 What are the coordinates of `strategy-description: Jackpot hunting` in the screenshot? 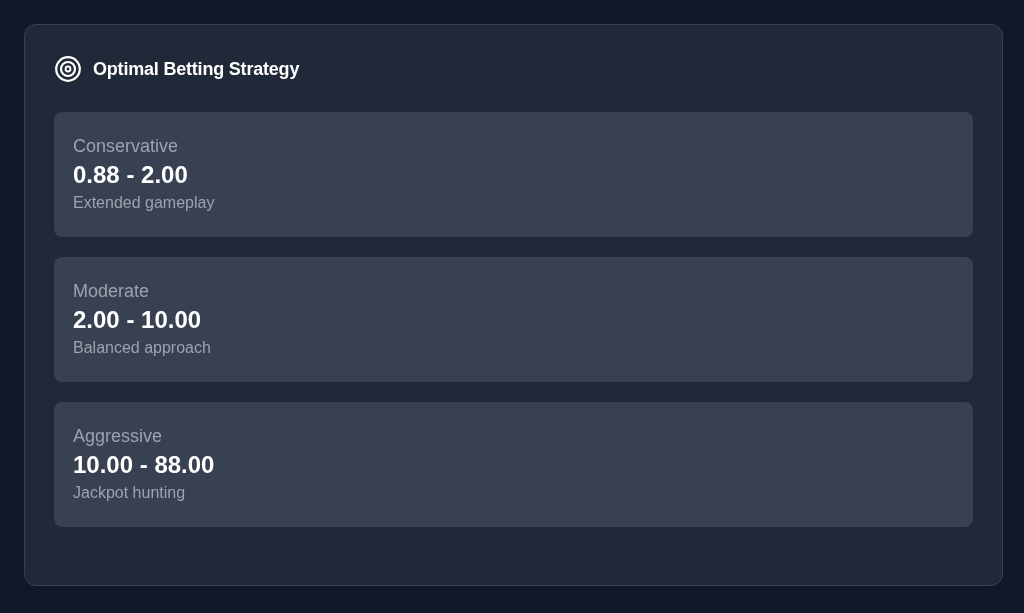 It's located at (129, 493).